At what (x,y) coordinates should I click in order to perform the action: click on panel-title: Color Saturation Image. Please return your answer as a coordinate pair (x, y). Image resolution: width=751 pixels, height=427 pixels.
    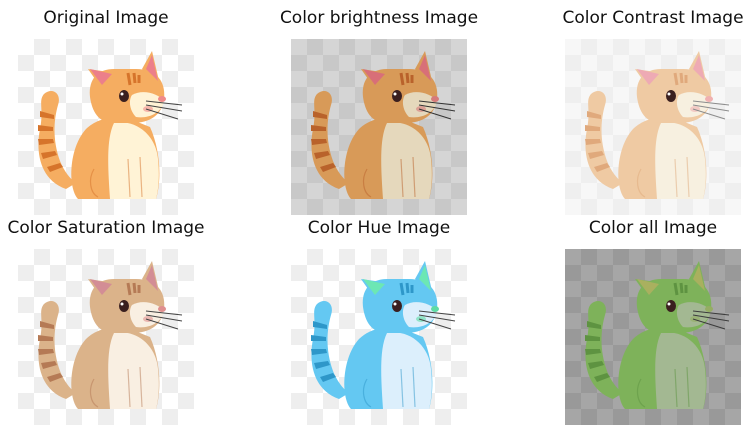
    Looking at the image, I should click on (106, 228).